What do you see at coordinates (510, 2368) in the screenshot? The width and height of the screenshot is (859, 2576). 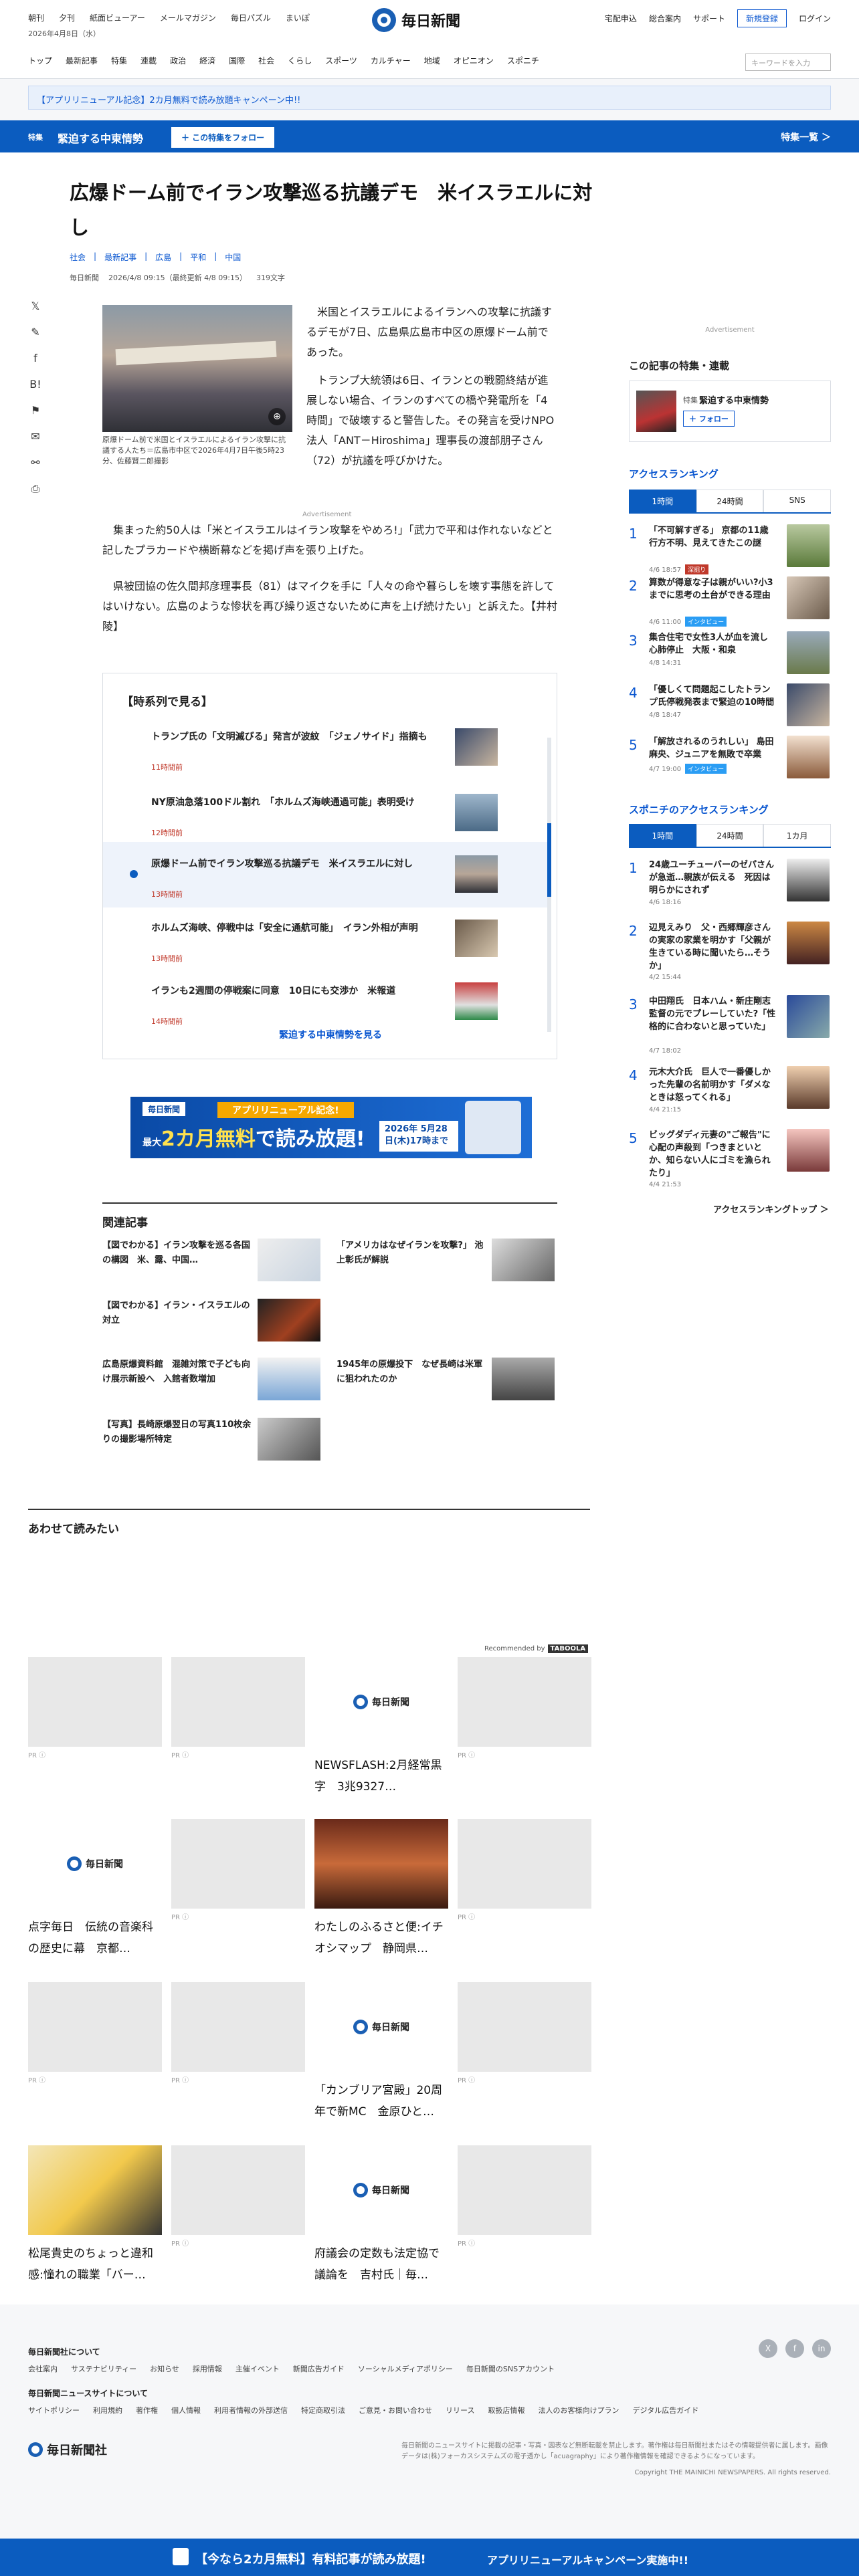 I see `footer-link: 毎日新聞のSNSアカウント` at bounding box center [510, 2368].